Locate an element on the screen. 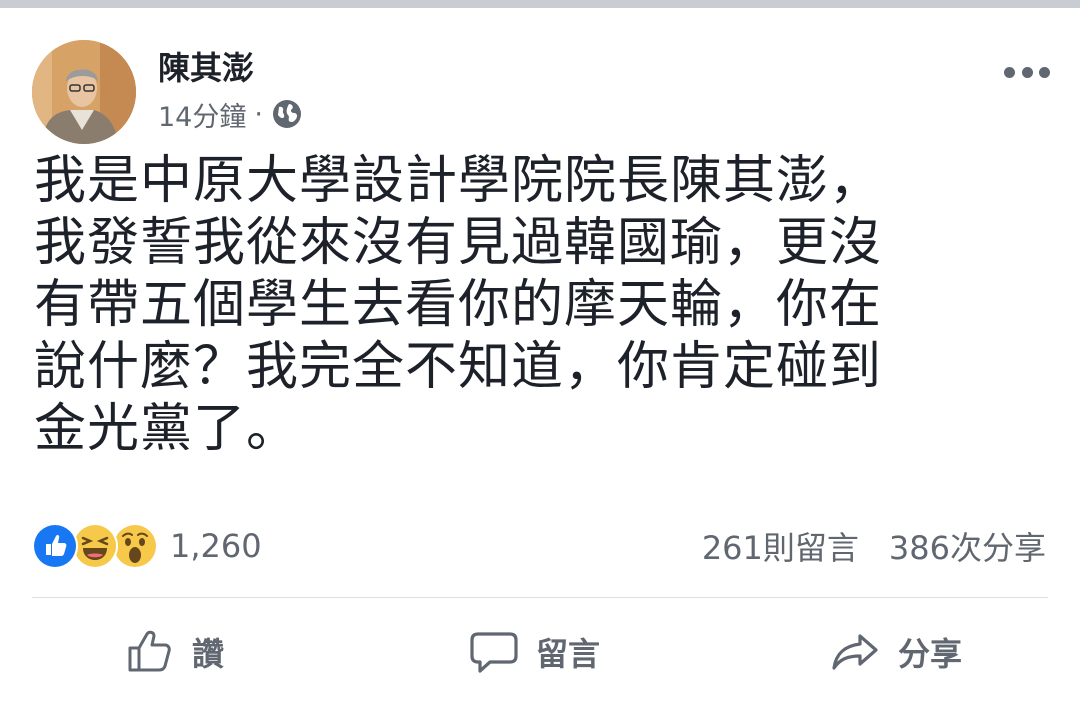 This screenshot has width=1080, height=702. post-text-line: 我是中原大學設計學院院長陳其澎， is located at coordinates (458, 181).